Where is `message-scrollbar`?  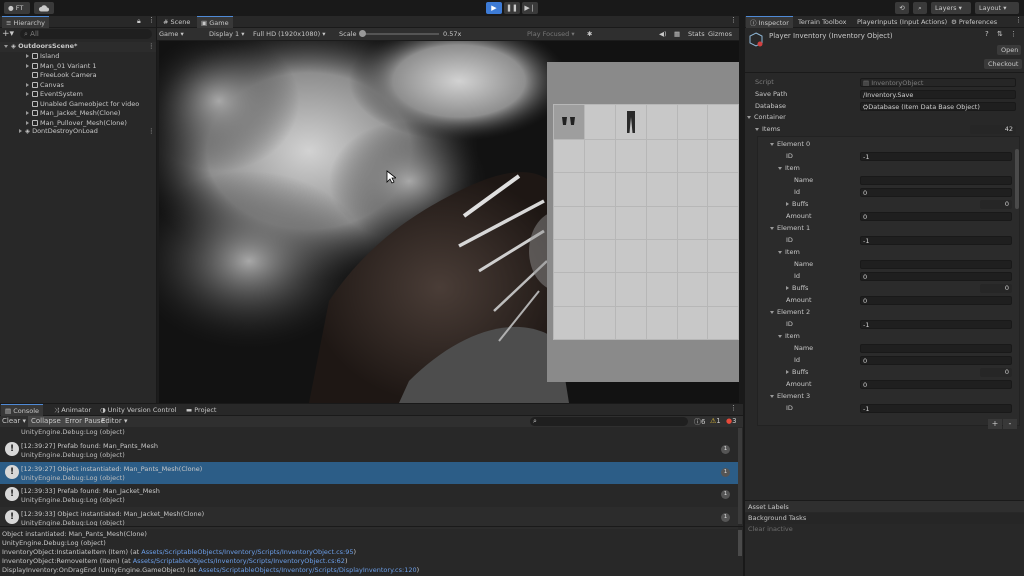
message-scrollbar is located at coordinates (740, 476).